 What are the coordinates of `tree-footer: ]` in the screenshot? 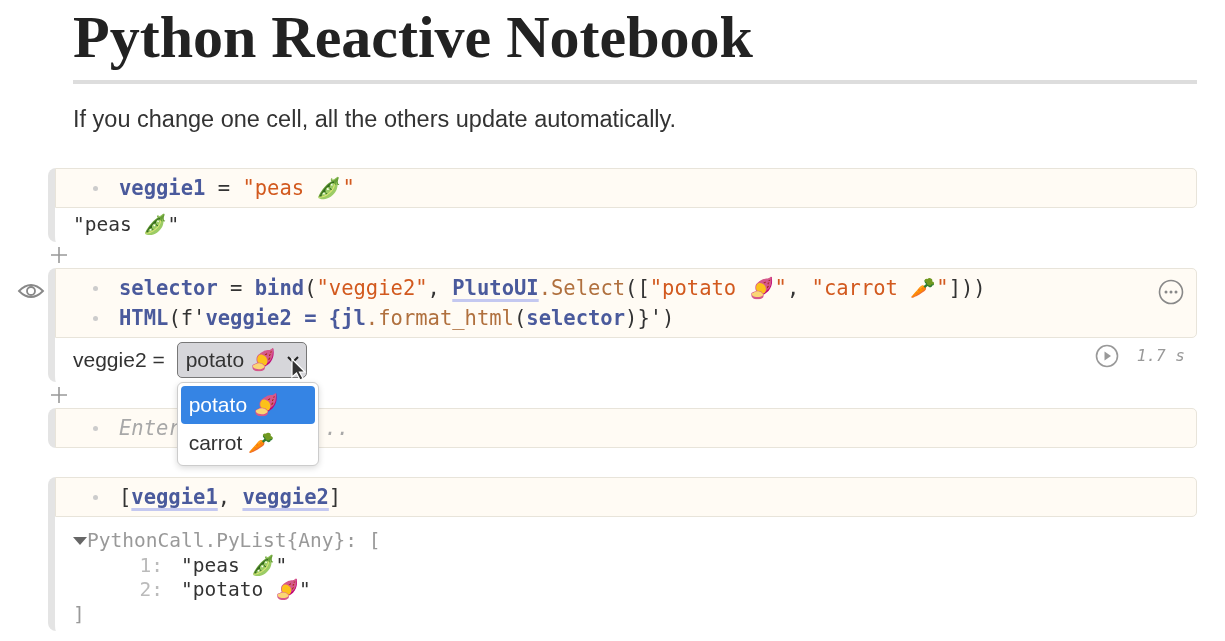 It's located at (635, 614).